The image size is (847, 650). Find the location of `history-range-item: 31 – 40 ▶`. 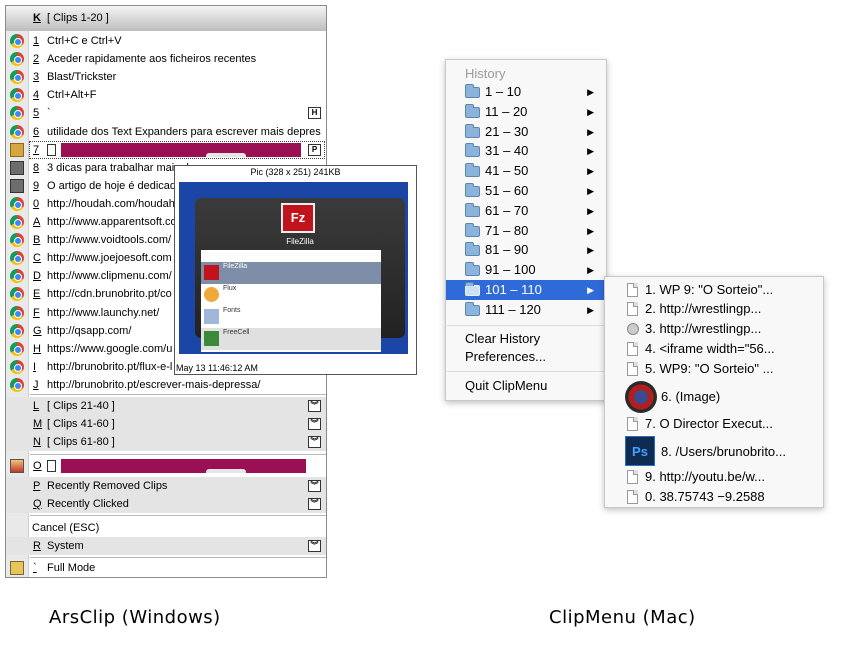

history-range-item: 31 – 40 ▶ is located at coordinates (526, 151).